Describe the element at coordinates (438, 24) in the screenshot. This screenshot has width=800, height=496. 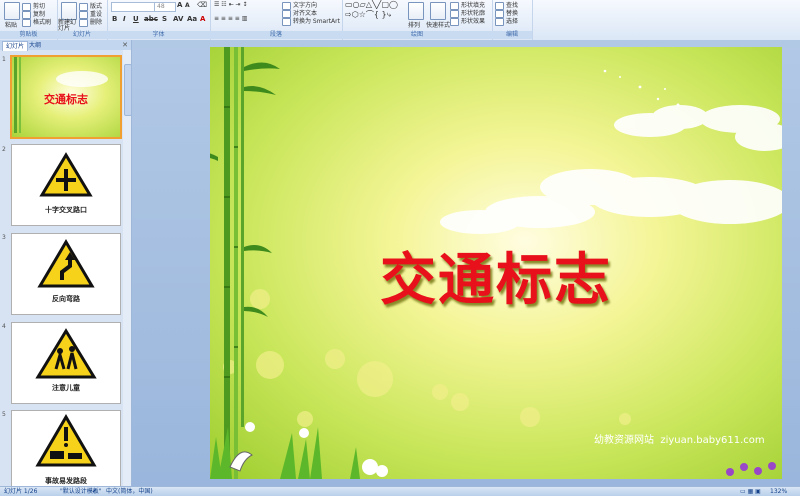
I see `quick-styles-button: 快速样式` at that location.